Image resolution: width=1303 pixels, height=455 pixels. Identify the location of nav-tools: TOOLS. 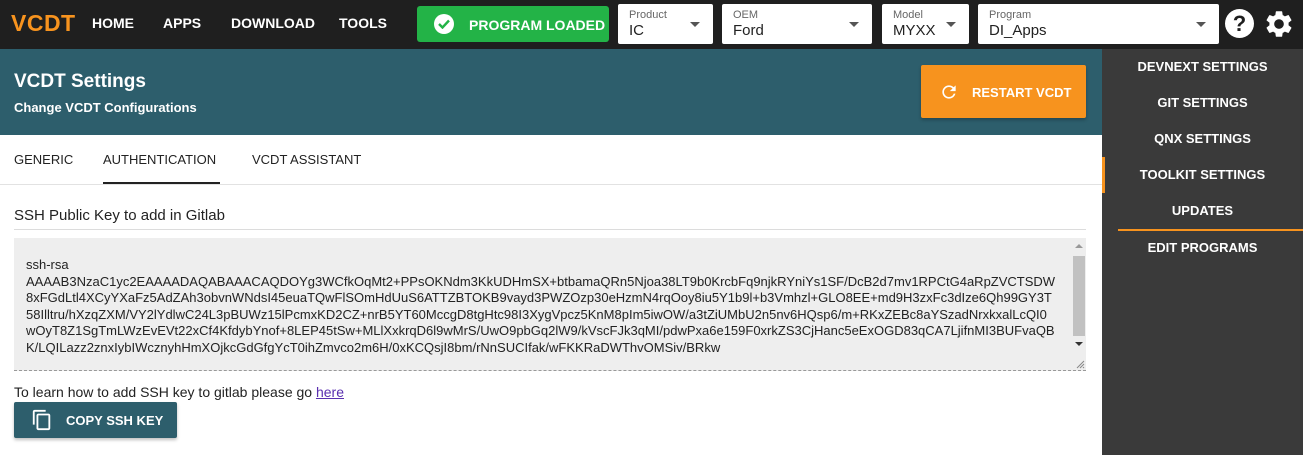
(363, 23).